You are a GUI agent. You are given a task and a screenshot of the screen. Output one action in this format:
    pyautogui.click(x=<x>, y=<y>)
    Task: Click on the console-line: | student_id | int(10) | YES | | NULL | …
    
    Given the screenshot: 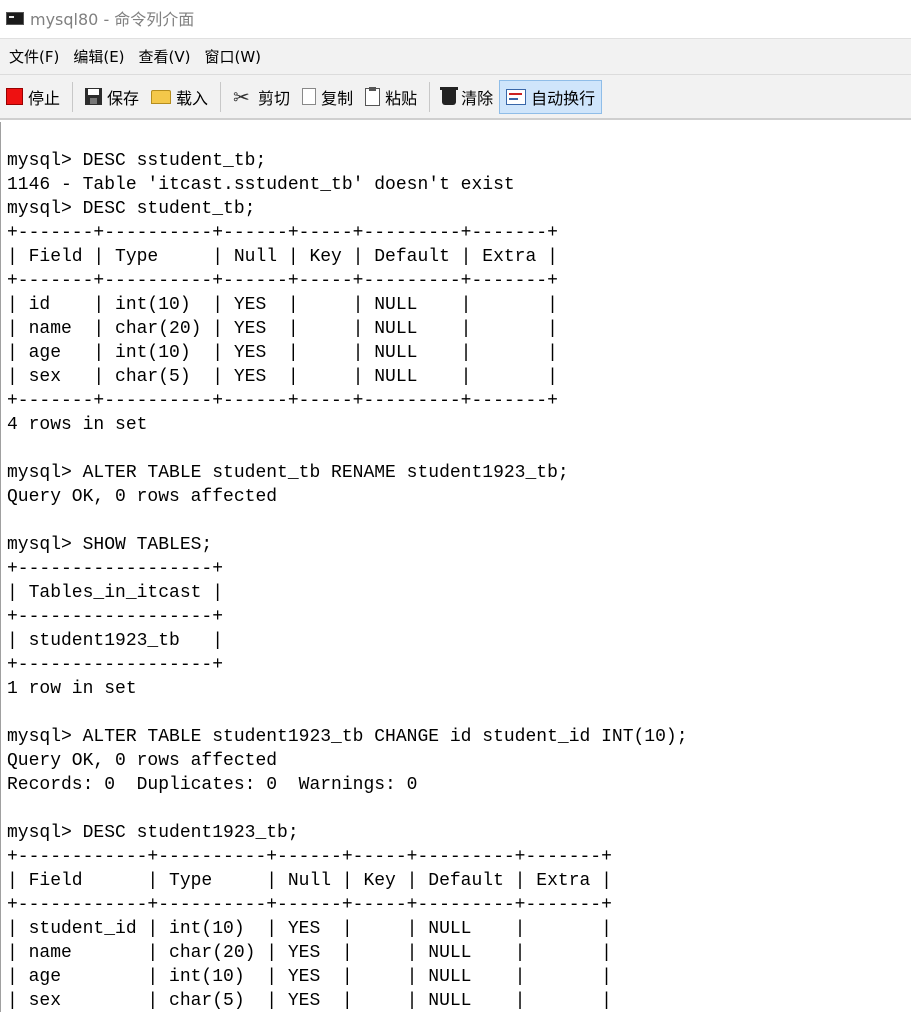 What is the action you would take?
    pyautogui.click(x=309, y=929)
    